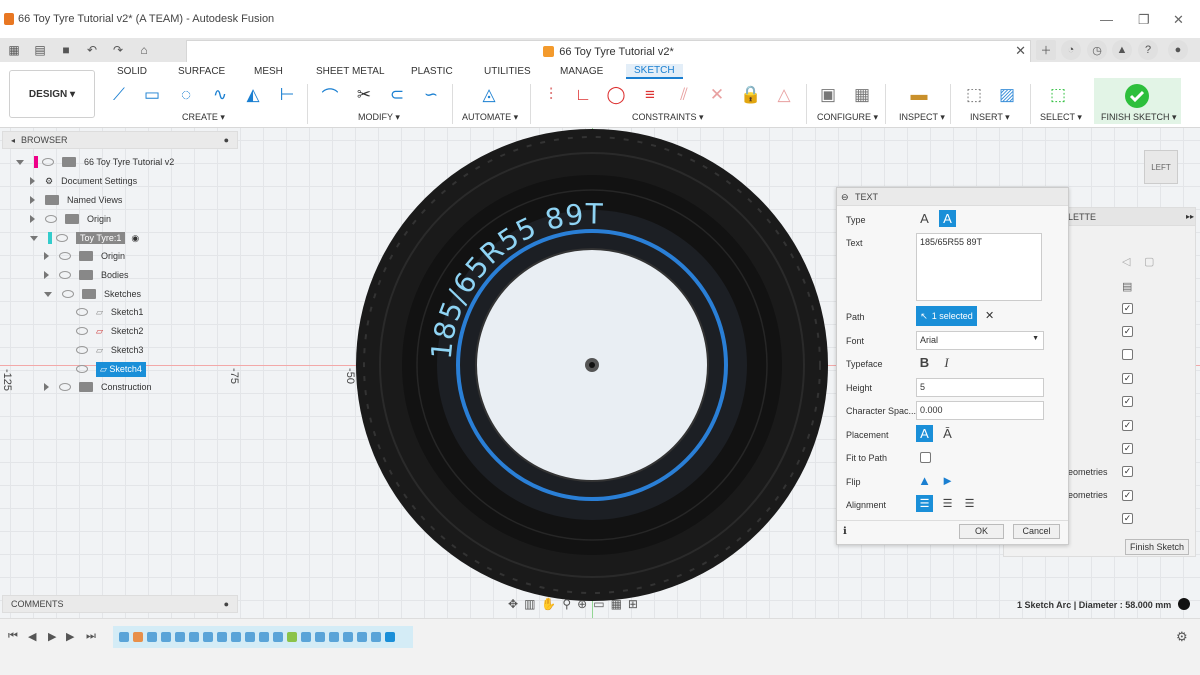 The height and width of the screenshot is (675, 1200). What do you see at coordinates (109, 350) in the screenshot?
I see `tree-item-sketch: ▱ Sketch3` at bounding box center [109, 350].